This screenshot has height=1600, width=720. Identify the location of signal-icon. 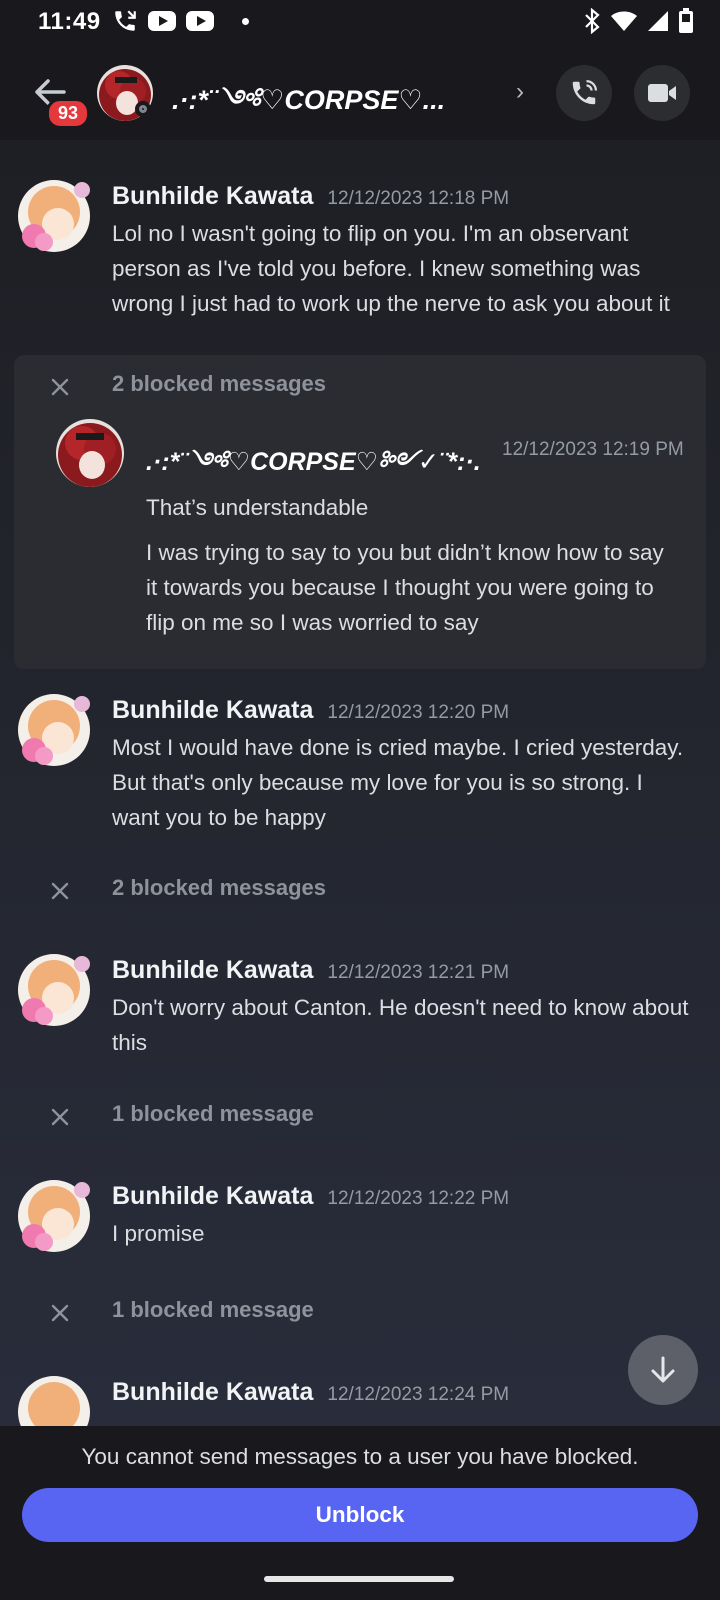
(658, 21).